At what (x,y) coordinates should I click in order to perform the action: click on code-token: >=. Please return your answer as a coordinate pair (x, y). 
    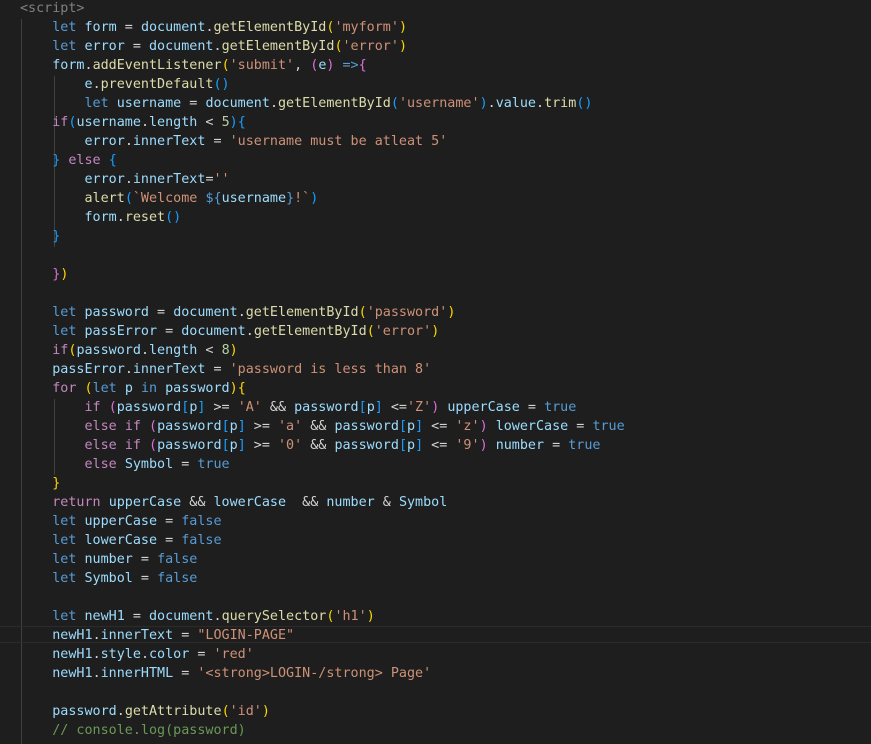
    Looking at the image, I should click on (221, 407).